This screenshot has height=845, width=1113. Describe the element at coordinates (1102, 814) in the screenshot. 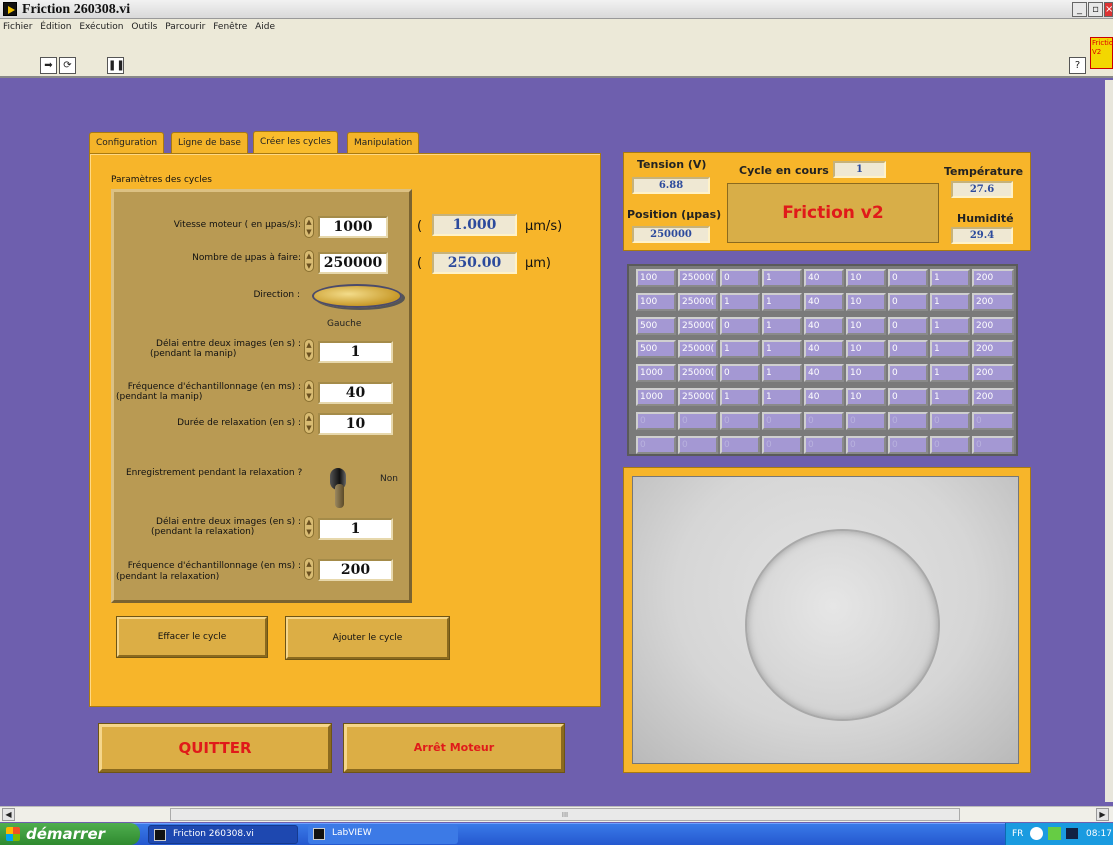

I see `scroll-right-icon: ▶` at that location.